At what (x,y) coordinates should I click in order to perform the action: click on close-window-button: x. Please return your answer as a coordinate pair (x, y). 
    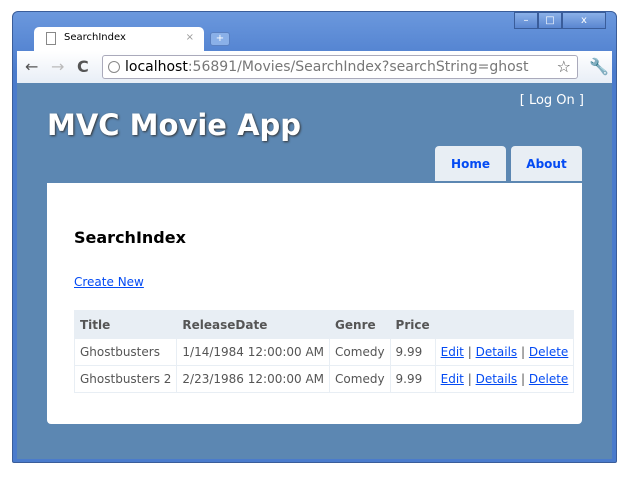
    Looking at the image, I should click on (584, 20).